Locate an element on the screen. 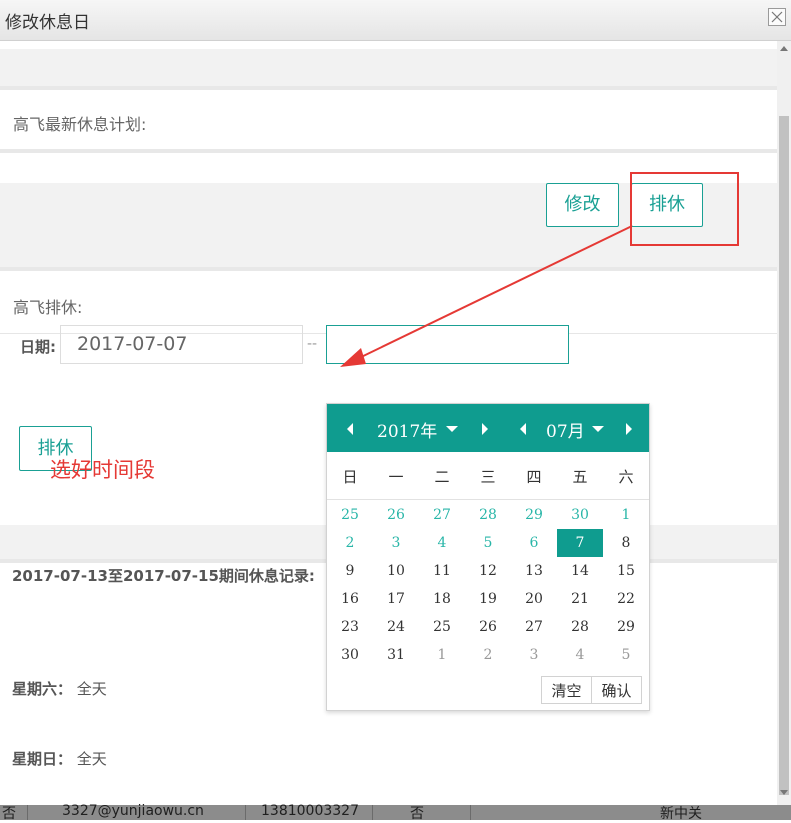 The width and height of the screenshot is (791, 823). calendar-day-cell: 11 is located at coordinates (442, 571).